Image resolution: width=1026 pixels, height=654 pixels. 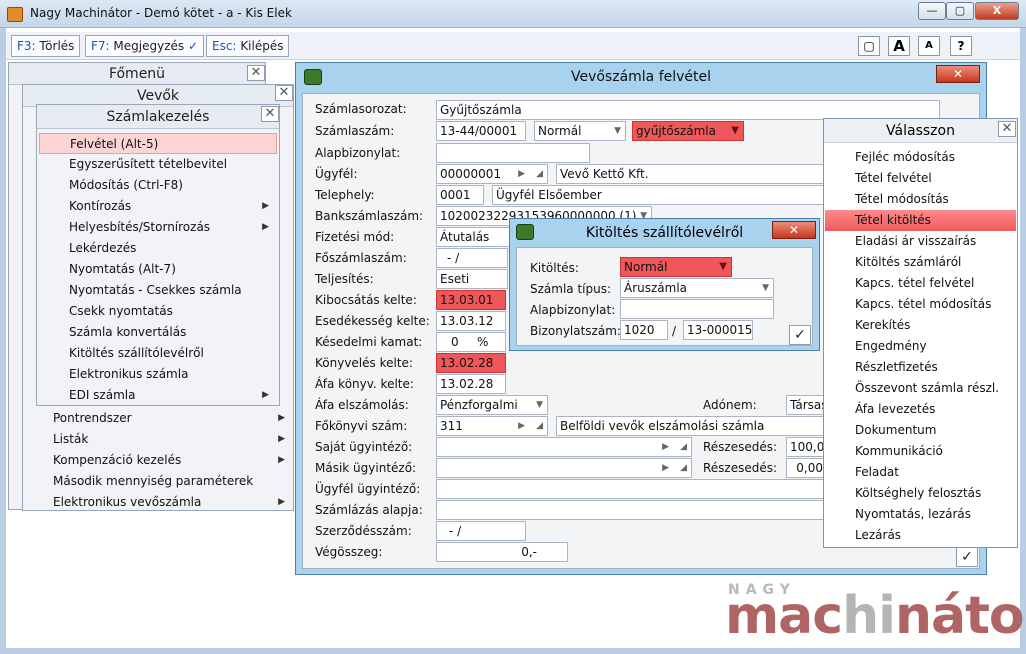 I want to click on invoice-menu-item: Nyomtatás (Alt-7), so click(x=158, y=269).